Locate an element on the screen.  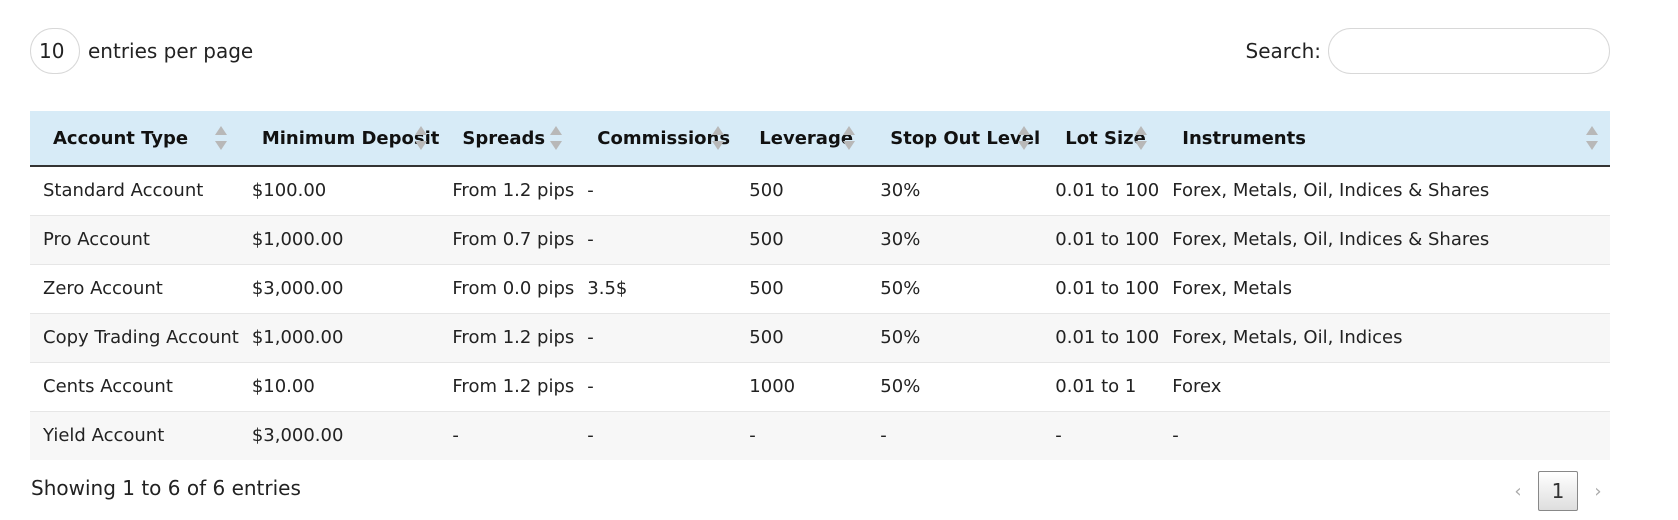
cell-account-type: Cents Account is located at coordinates (108, 386).